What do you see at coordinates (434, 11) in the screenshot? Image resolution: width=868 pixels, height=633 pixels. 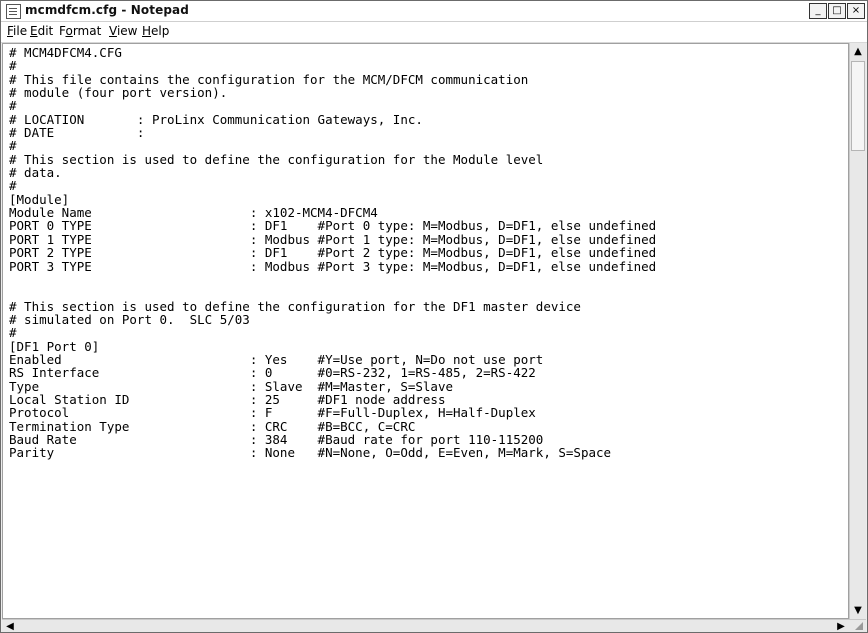 I see `title-bar: mcmdfcm.cfg - Notepad _ □ ×` at bounding box center [434, 11].